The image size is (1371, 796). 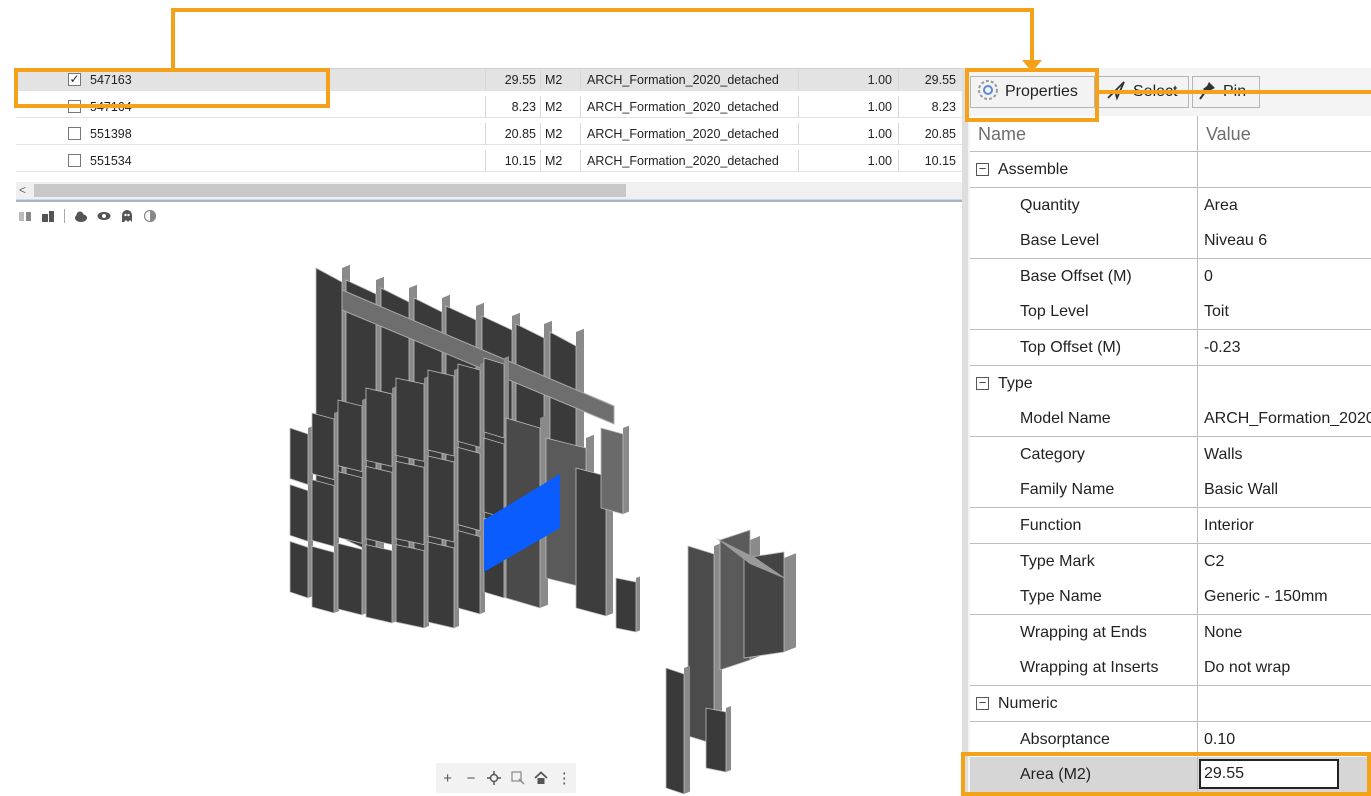 I want to click on element-id: 547164, so click(x=111, y=107).